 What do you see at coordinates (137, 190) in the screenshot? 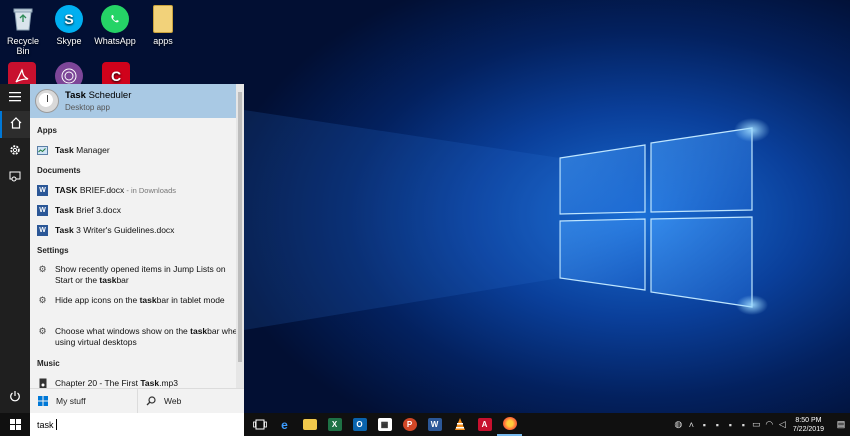
I see `result-task-brief-docx: W TASK BRIEF.docx - in Downloads` at bounding box center [137, 190].